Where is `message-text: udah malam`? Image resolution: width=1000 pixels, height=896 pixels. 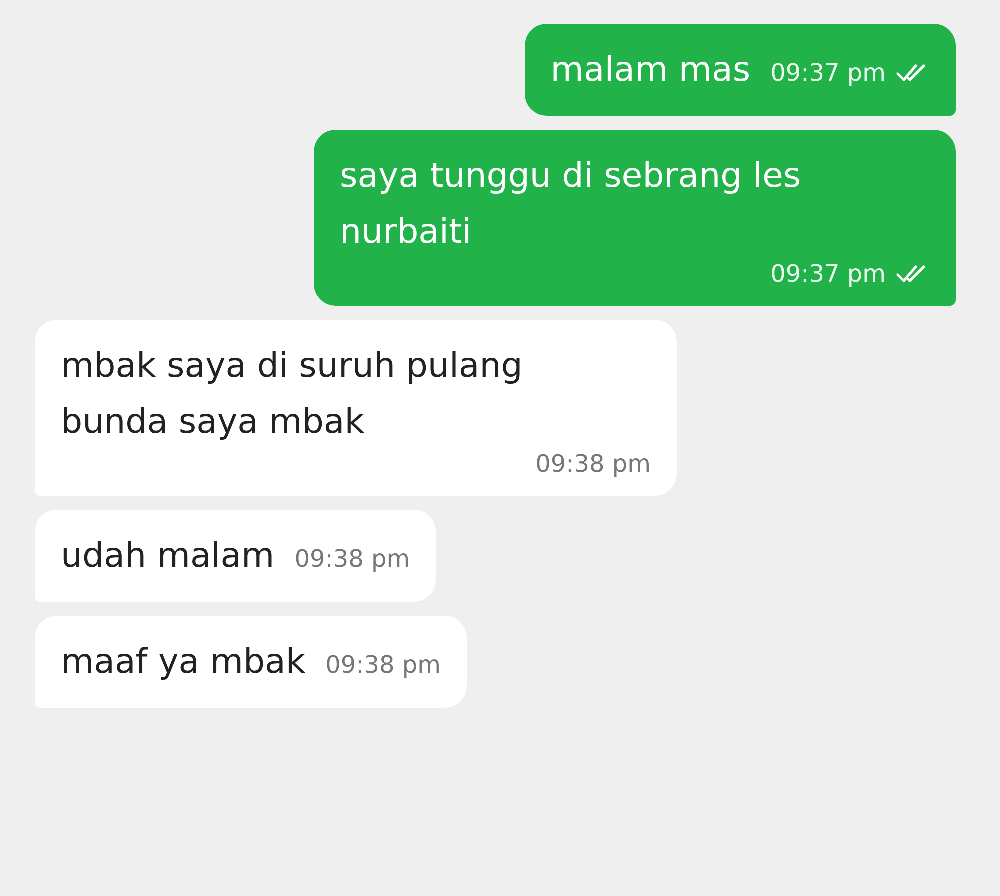 message-text: udah malam is located at coordinates (168, 556).